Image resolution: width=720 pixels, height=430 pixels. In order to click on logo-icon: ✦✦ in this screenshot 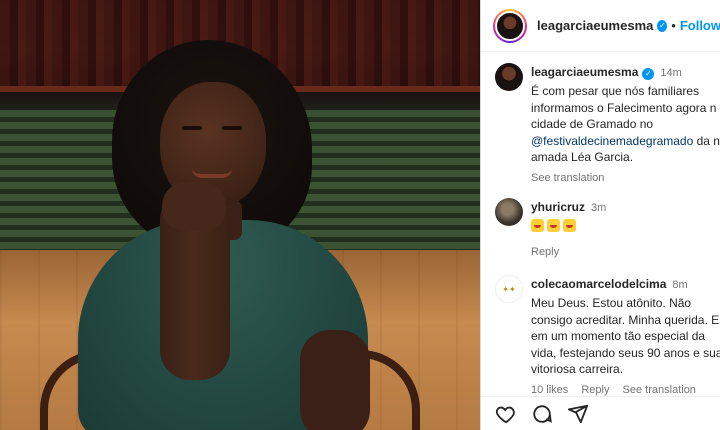, I will do `click(509, 289)`.